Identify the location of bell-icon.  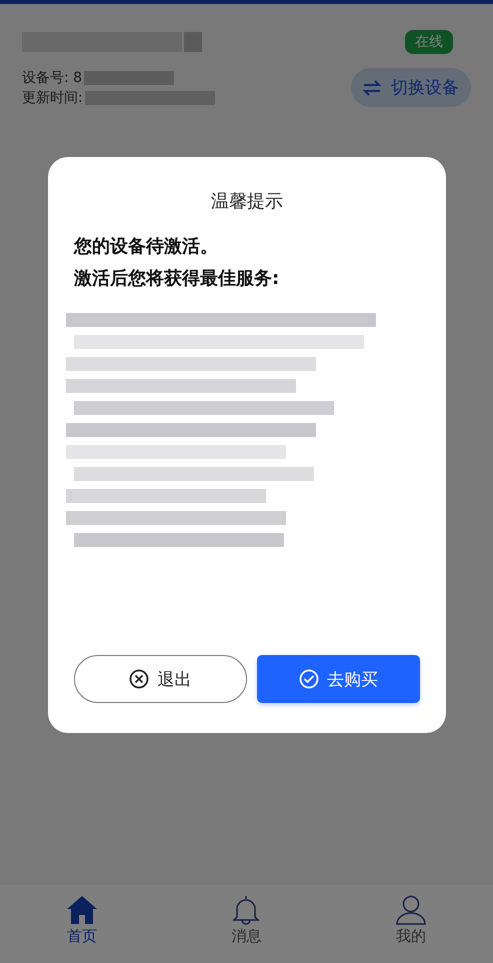
(246, 910).